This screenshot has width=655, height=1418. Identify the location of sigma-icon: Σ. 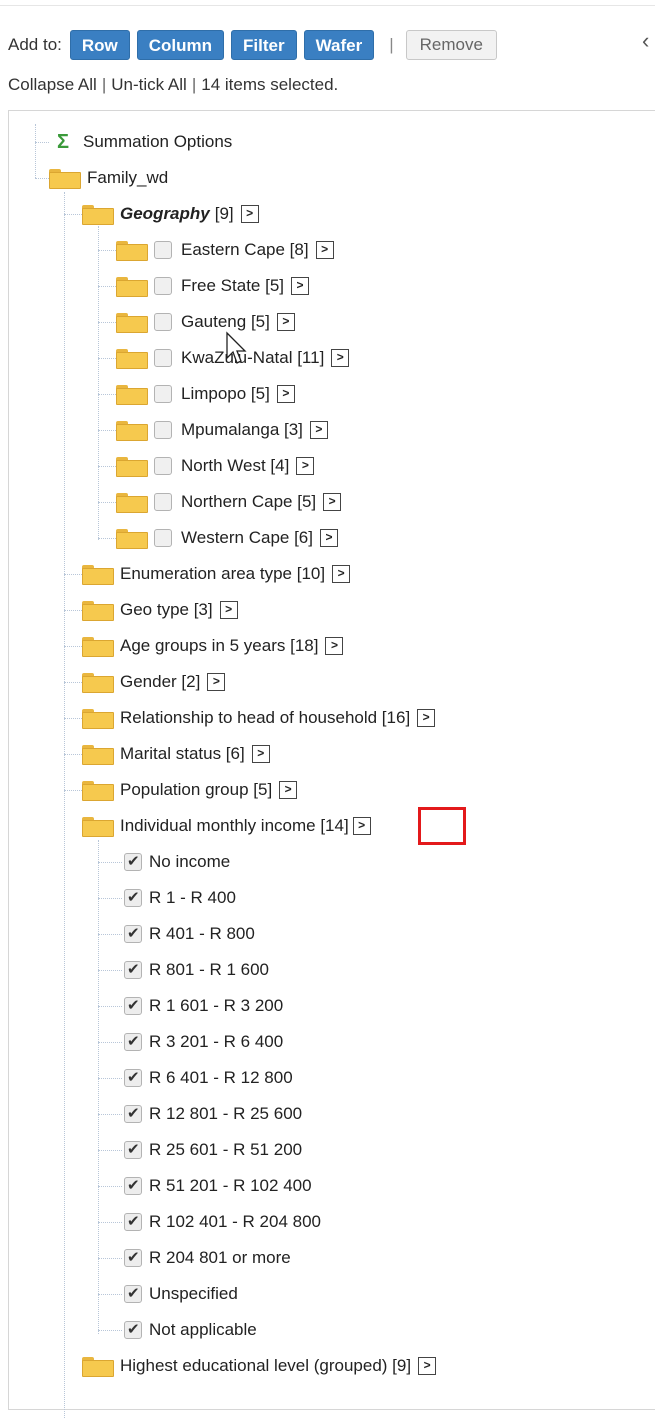
(62, 141).